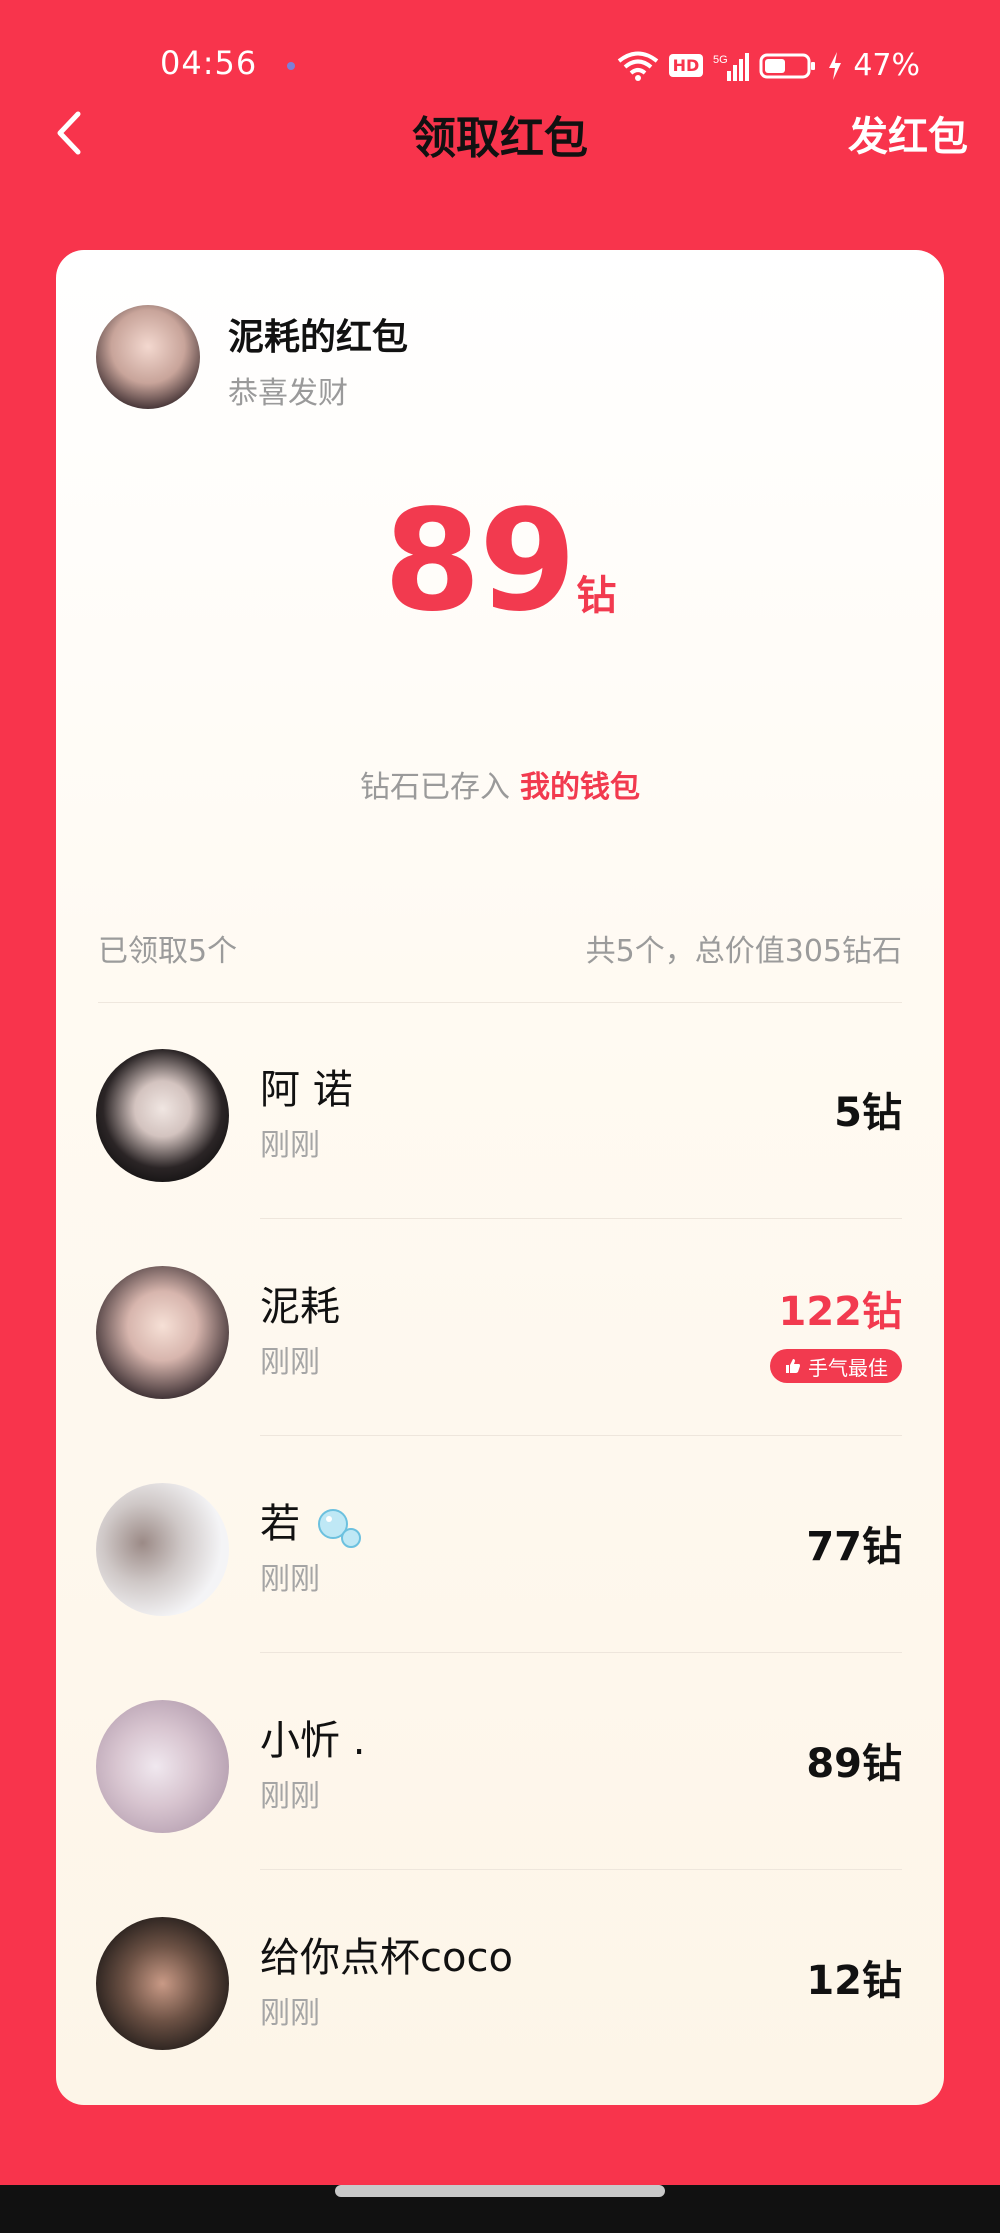 The image size is (1000, 2233). Describe the element at coordinates (306, 1090) in the screenshot. I see `recipient-name: 阿 诺` at that location.